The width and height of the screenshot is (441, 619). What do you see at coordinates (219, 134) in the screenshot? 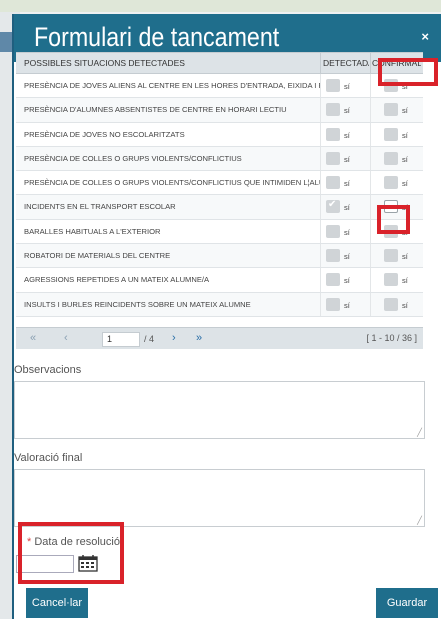
I see `table-row: PRESÈNCIA DE JOVES NO ESCOLARITZATS sí sí` at bounding box center [219, 134].